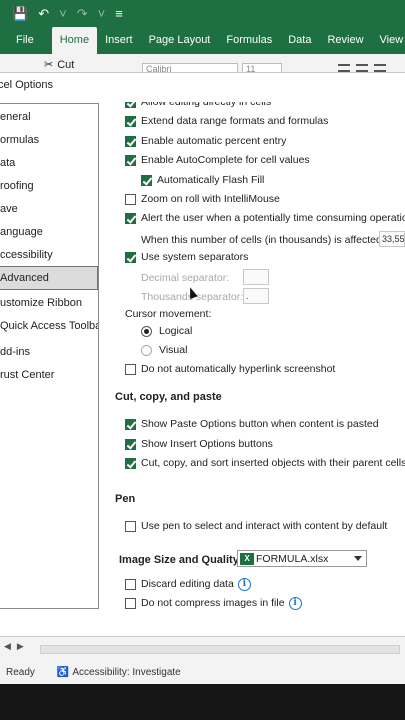  I want to click on section-cut-copy-paste: Cut, copy, and paste, so click(168, 397).